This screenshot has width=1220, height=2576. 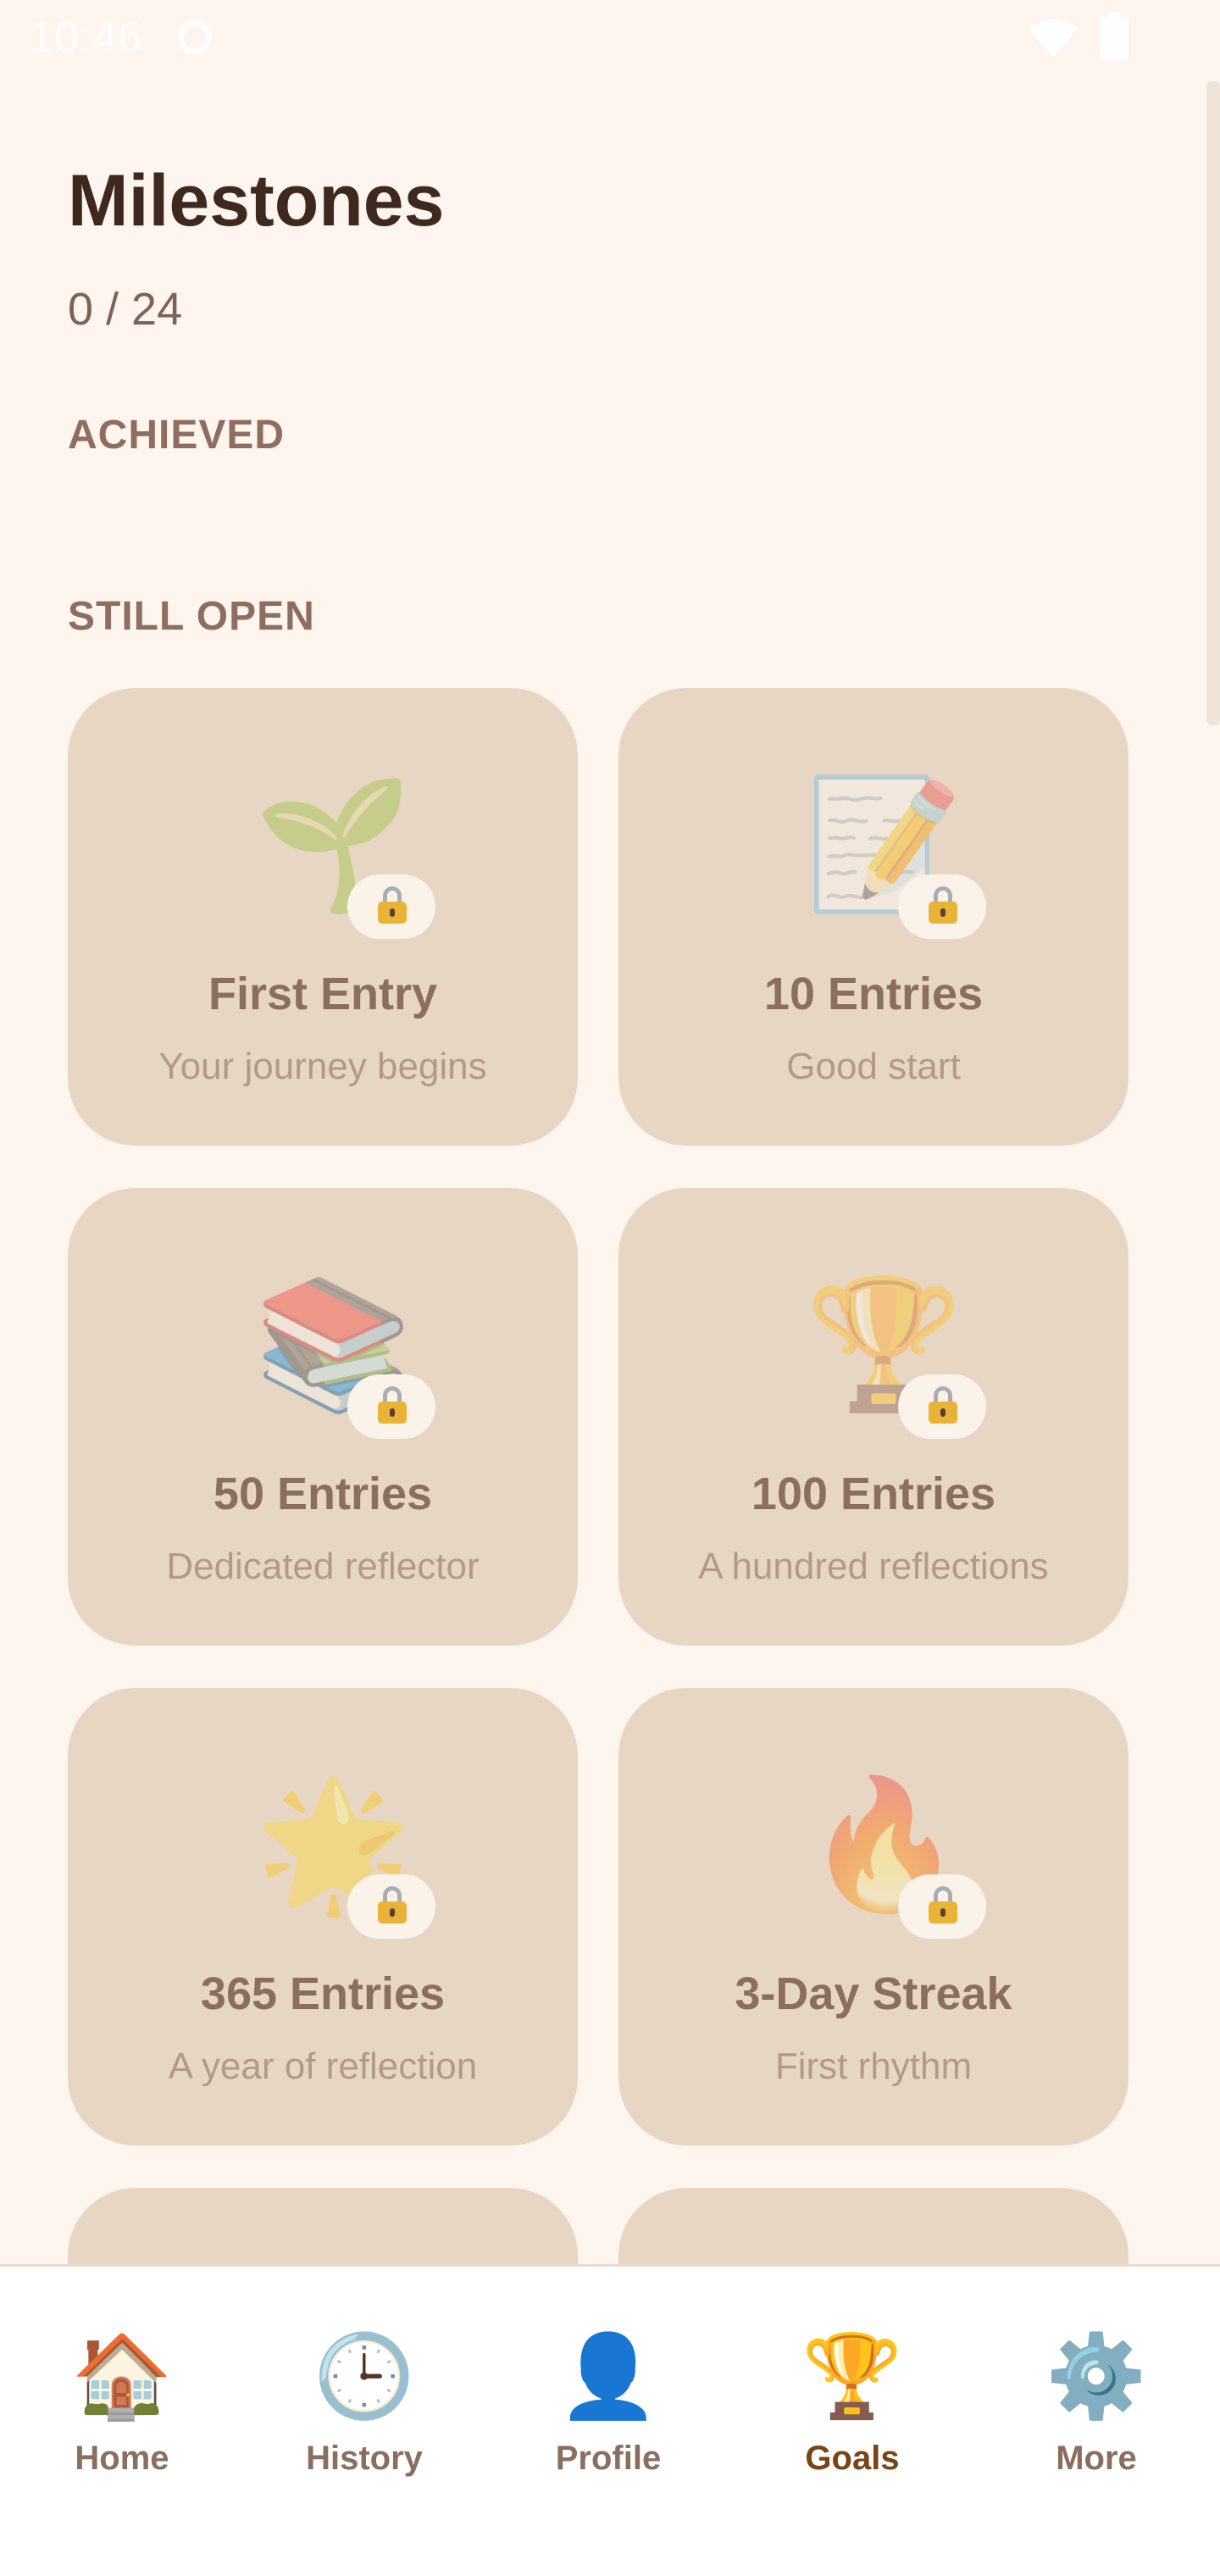 What do you see at coordinates (873, 1566) in the screenshot?
I see `milestone-subtitle: A hundred reflections` at bounding box center [873, 1566].